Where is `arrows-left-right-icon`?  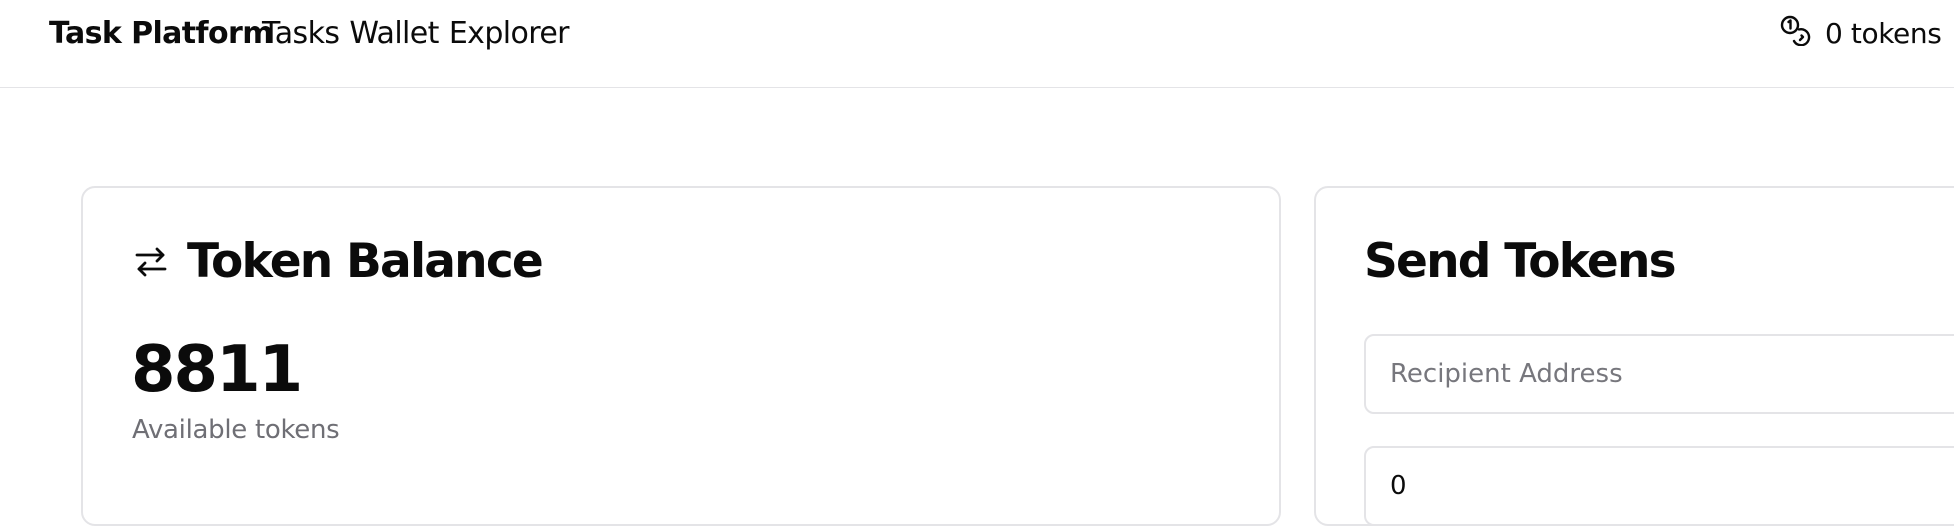 arrows-left-right-icon is located at coordinates (151, 262).